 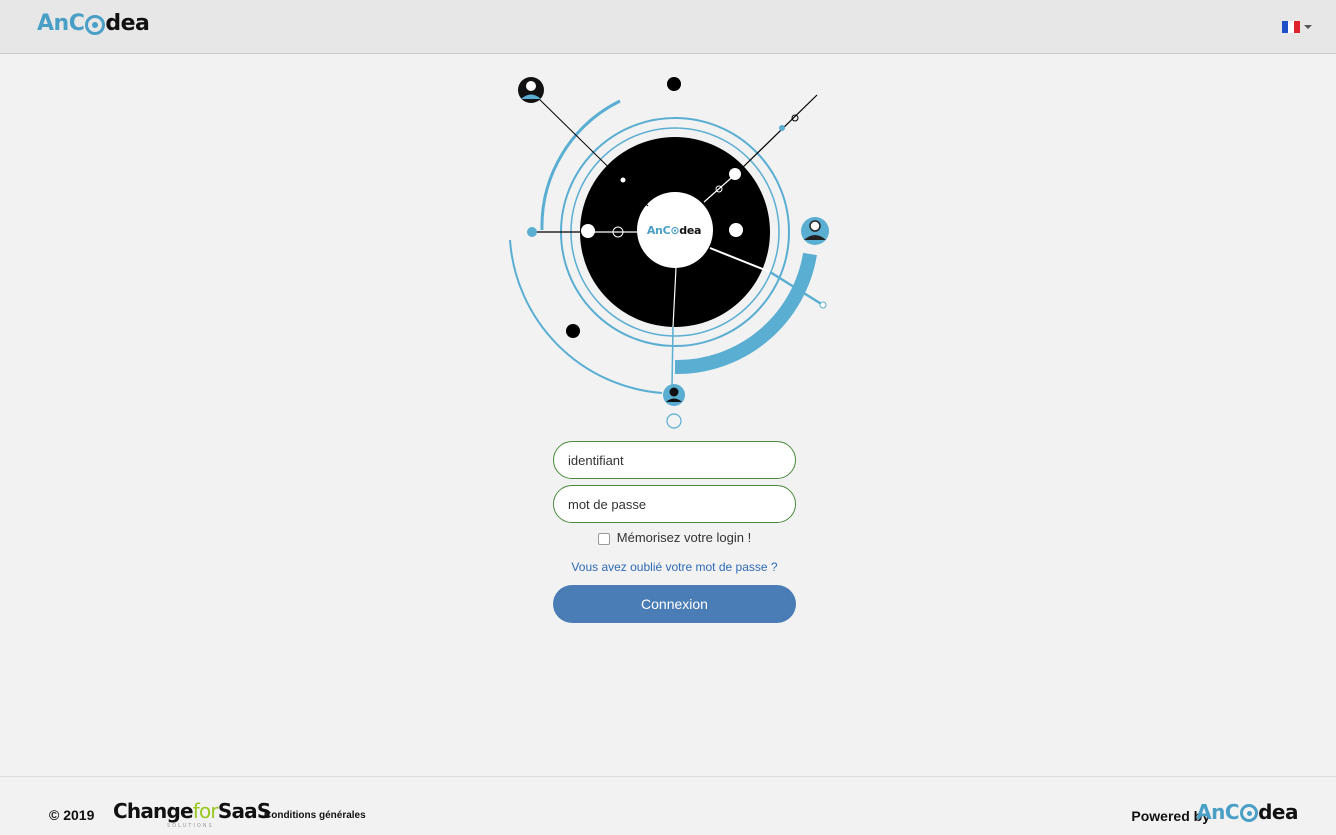 I want to click on powered-logo-part1: AnC, so click(x=1218, y=812).